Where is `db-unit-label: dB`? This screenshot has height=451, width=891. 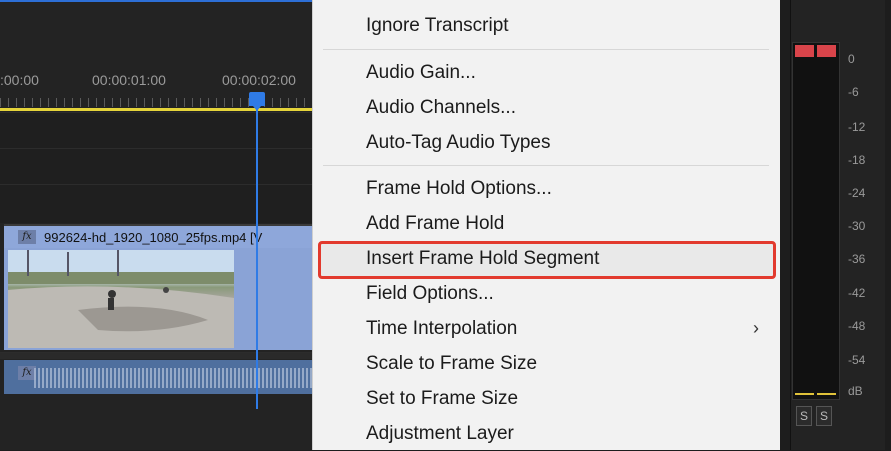 db-unit-label: dB is located at coordinates (855, 391).